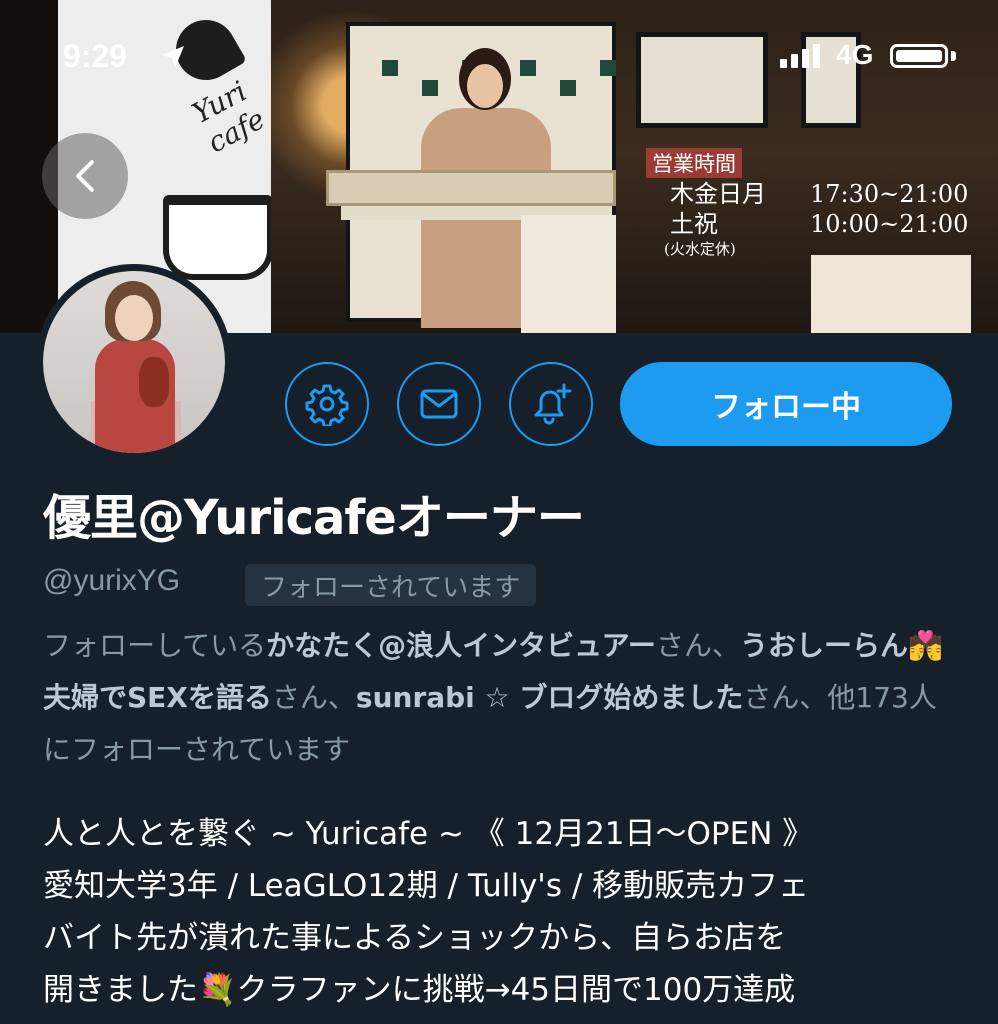 This screenshot has width=998, height=1024. I want to click on follows-you-badge: フォローされています, so click(391, 585).